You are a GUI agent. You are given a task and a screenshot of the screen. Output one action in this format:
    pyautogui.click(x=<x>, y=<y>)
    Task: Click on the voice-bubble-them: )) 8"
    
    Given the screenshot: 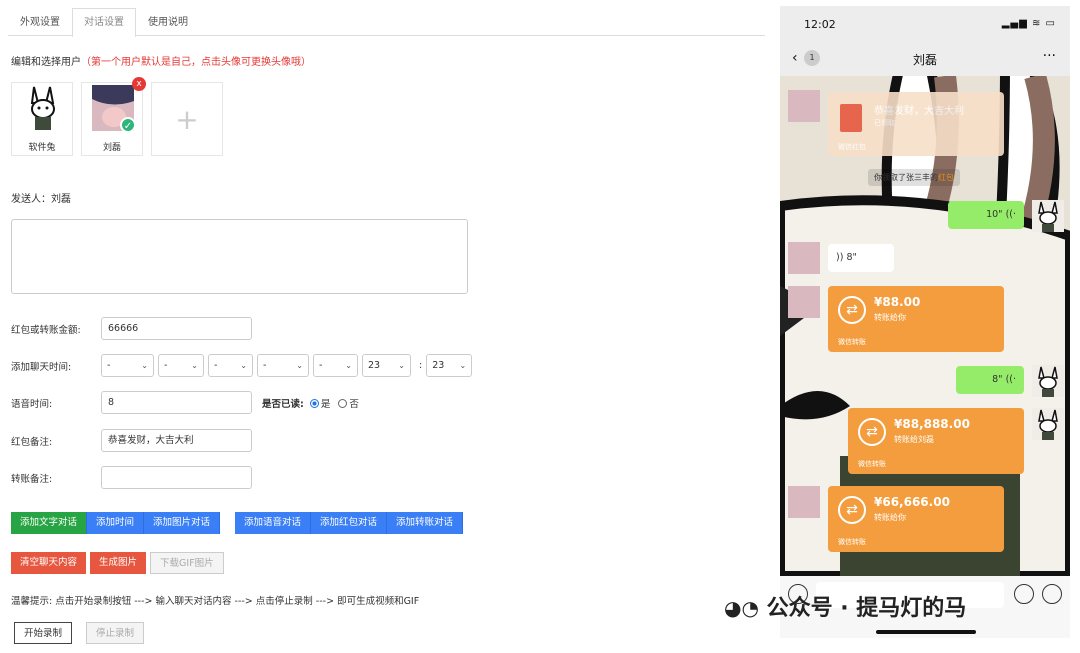 What is the action you would take?
    pyautogui.click(x=861, y=258)
    